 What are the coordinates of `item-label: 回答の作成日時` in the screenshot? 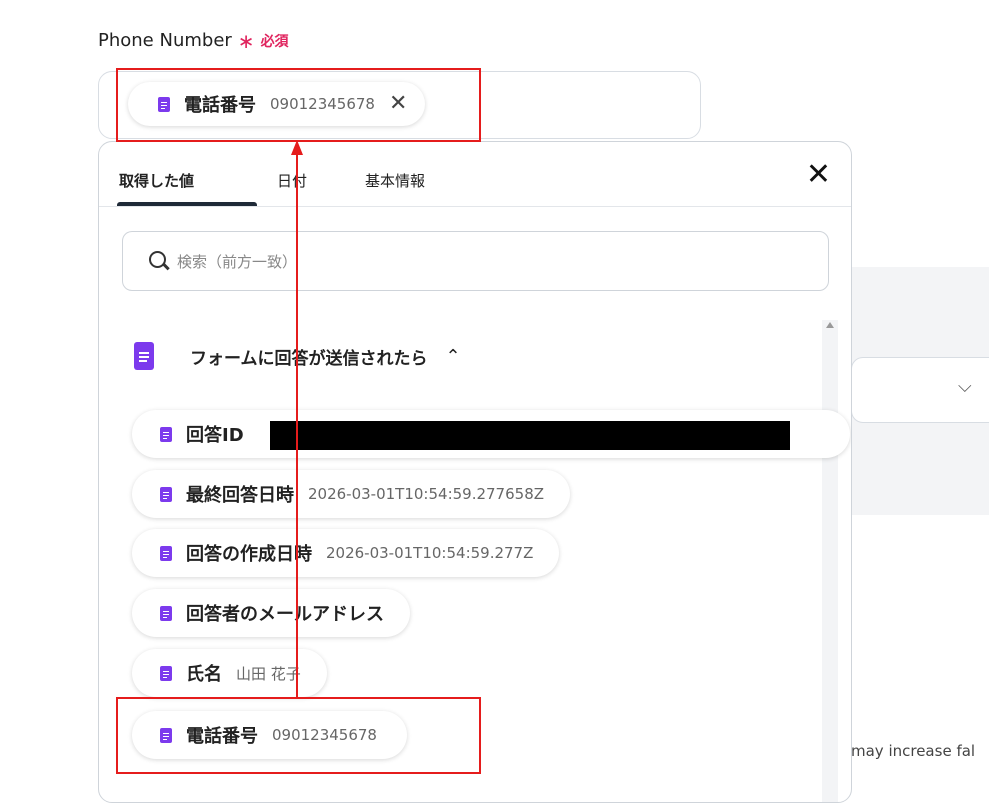 It's located at (249, 554).